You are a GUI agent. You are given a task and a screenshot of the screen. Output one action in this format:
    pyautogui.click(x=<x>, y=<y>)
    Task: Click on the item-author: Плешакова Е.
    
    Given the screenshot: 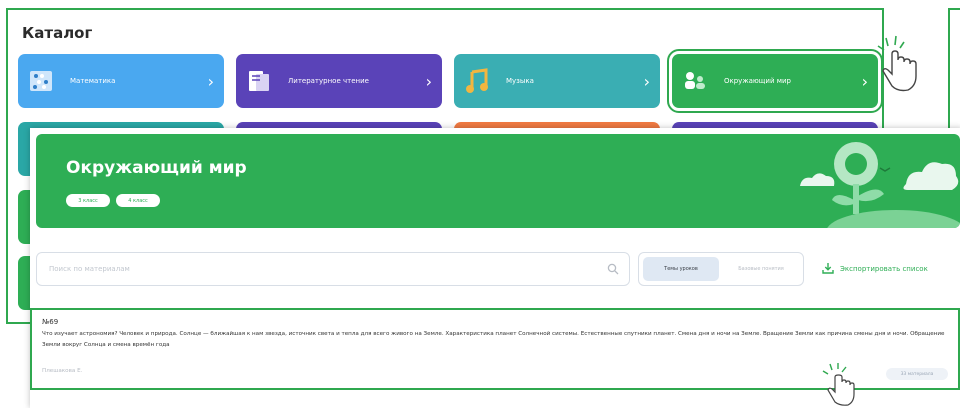 What is the action you would take?
    pyautogui.click(x=62, y=371)
    